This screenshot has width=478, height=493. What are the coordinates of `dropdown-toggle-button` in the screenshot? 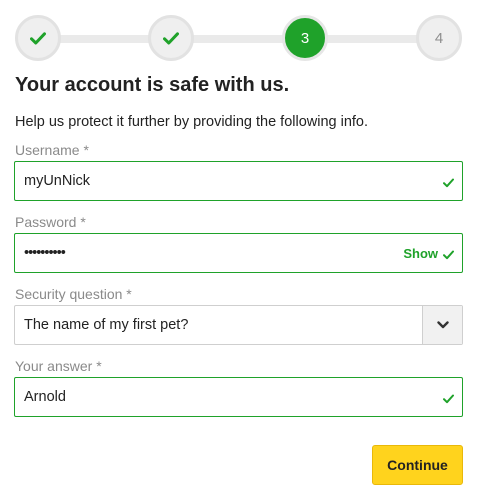 It's located at (442, 325).